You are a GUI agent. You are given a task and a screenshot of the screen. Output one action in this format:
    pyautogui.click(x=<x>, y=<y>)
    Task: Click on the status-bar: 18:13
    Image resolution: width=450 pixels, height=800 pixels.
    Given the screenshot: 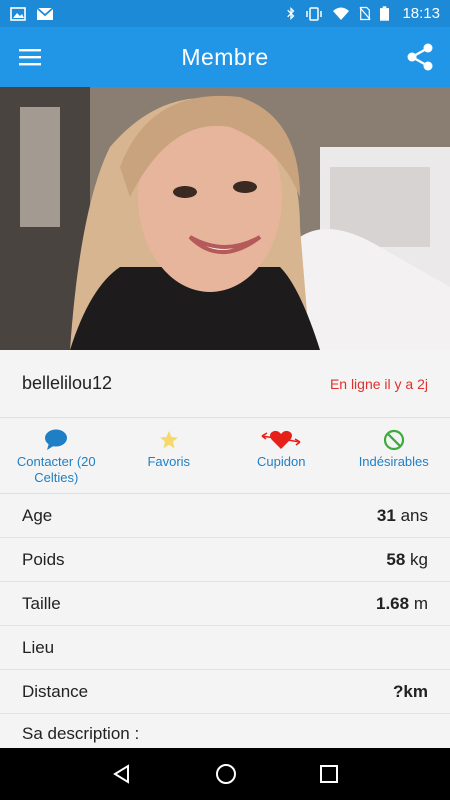 What is the action you would take?
    pyautogui.click(x=225, y=13)
    